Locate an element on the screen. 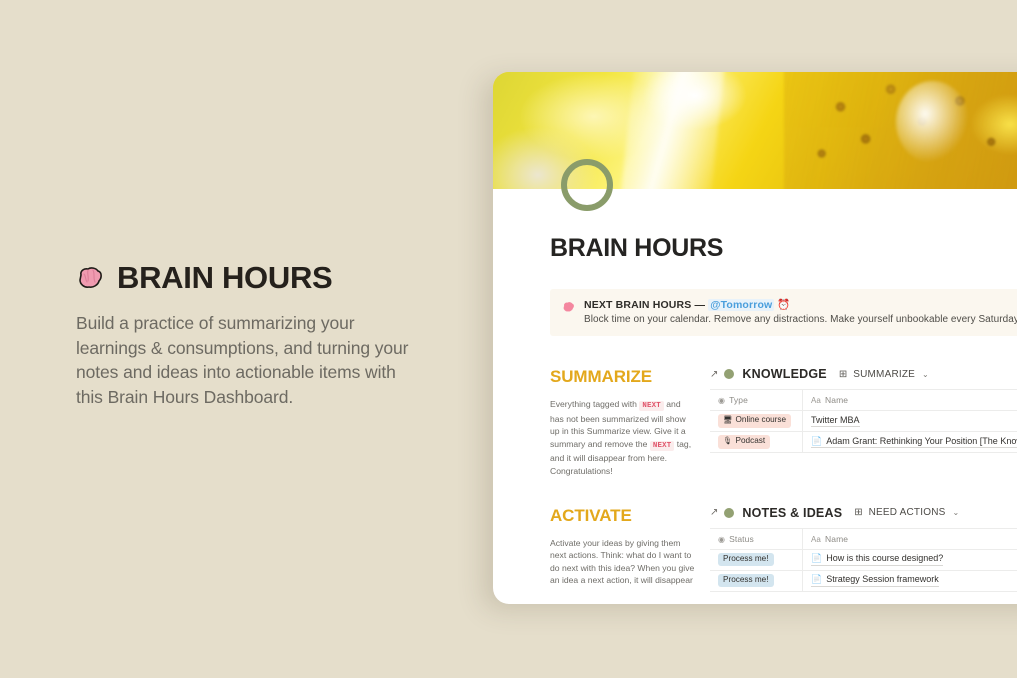 This screenshot has width=1017, height=678. type-badge: 🖥 Online course is located at coordinates (755, 421).